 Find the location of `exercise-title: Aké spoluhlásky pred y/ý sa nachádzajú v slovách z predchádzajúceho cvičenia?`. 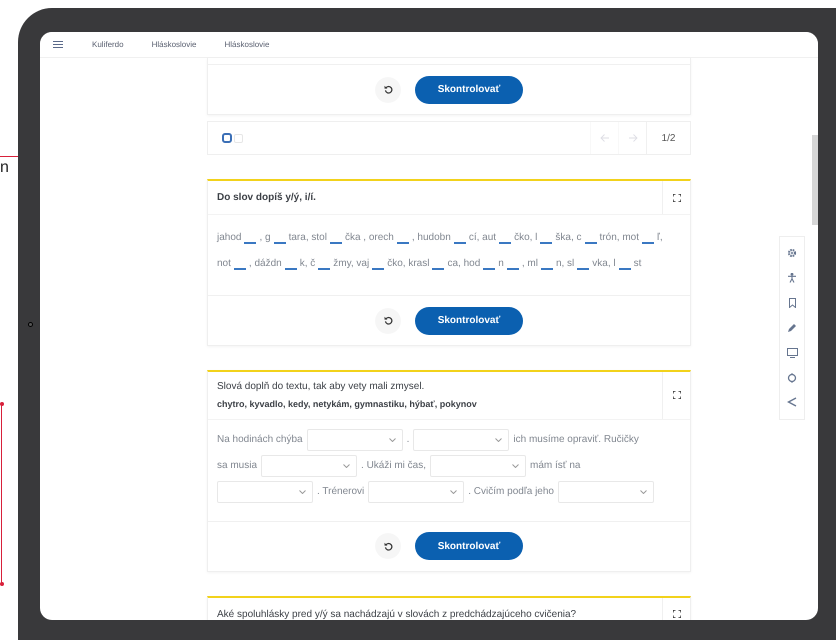

exercise-title: Aké spoluhlásky pred y/ý sa nachádzajú v slovách z predchádzajúceho cvičenia? is located at coordinates (397, 614).